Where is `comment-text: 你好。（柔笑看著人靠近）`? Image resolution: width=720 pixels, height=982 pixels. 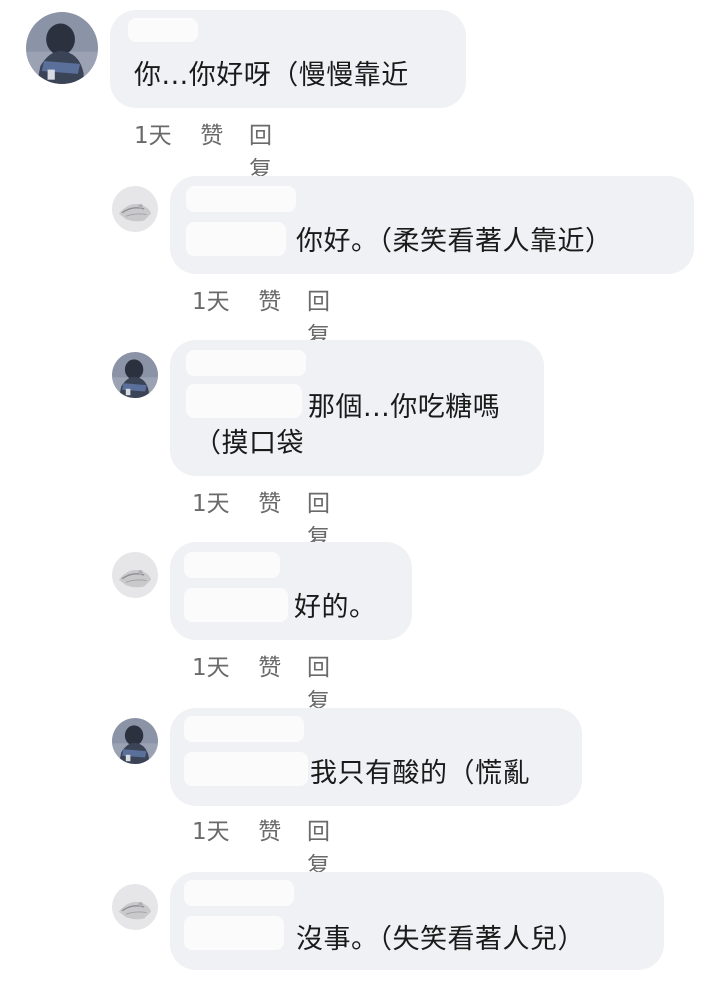 comment-text: 你好。（柔笑看著人靠近） is located at coordinates (454, 241).